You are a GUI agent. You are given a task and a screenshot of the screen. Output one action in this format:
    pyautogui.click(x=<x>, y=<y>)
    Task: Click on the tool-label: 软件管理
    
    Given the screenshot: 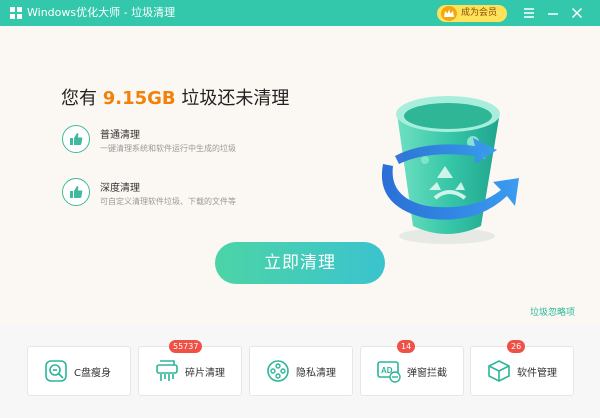 What is the action you would take?
    pyautogui.click(x=537, y=373)
    